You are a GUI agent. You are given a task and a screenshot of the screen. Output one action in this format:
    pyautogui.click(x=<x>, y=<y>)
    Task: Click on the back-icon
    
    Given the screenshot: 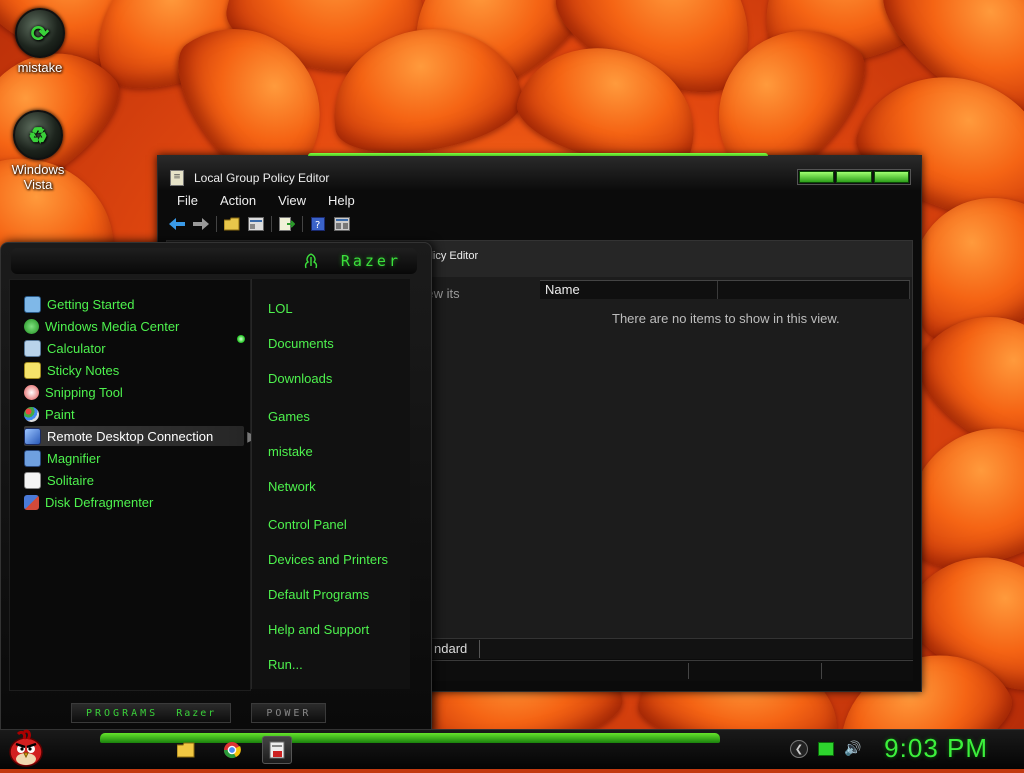 What is the action you would take?
    pyautogui.click(x=177, y=224)
    